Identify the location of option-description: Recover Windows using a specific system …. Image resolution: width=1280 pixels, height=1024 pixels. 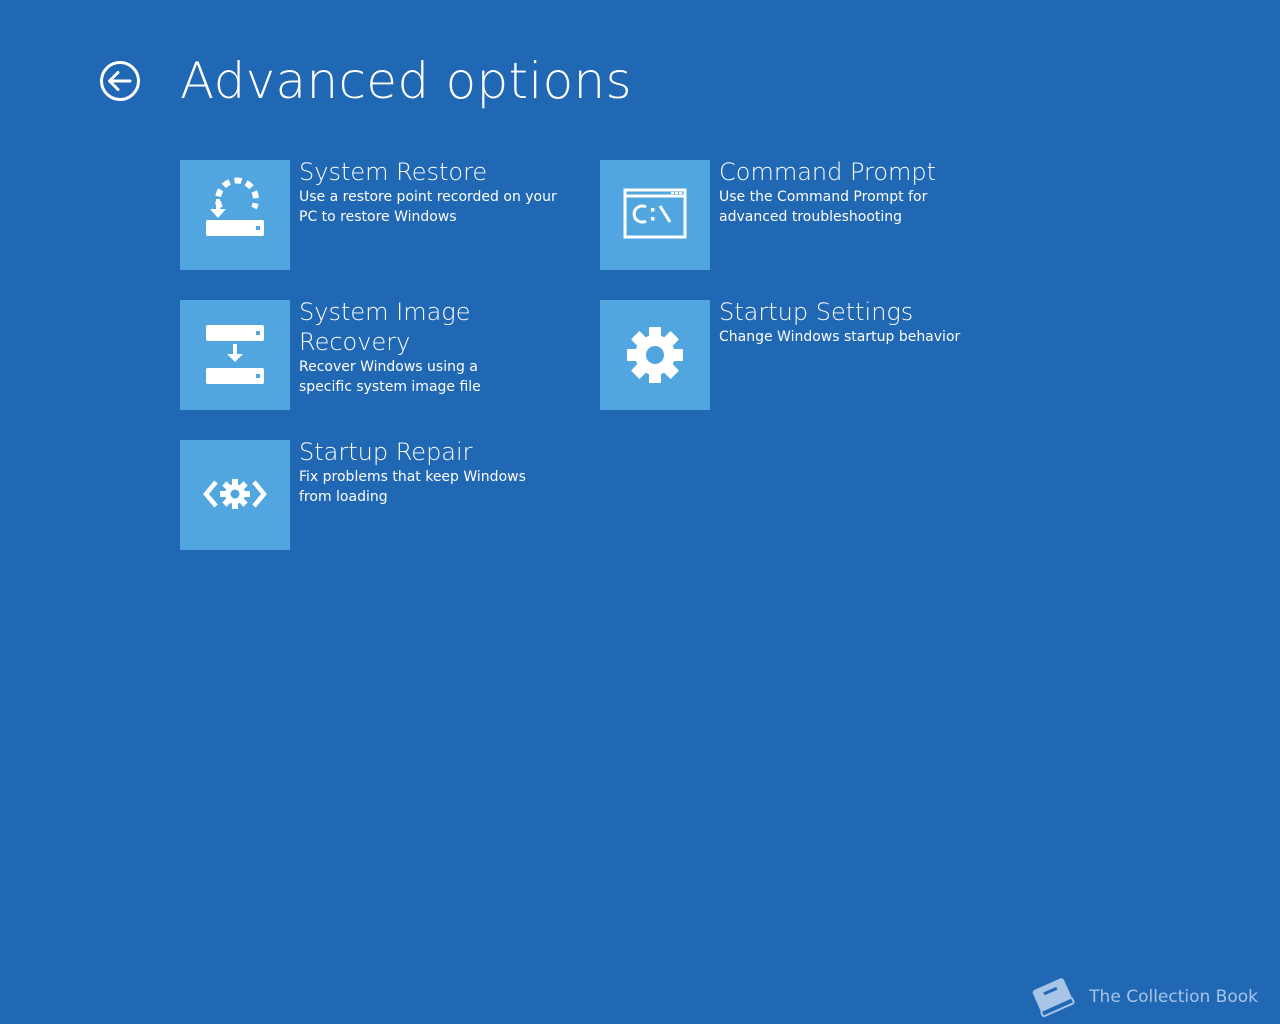
(390, 377).